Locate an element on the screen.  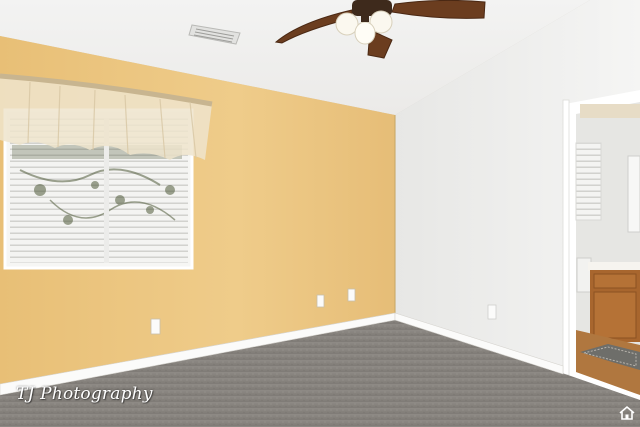
photographer-watermark: TJ Photography is located at coordinates (84, 394).